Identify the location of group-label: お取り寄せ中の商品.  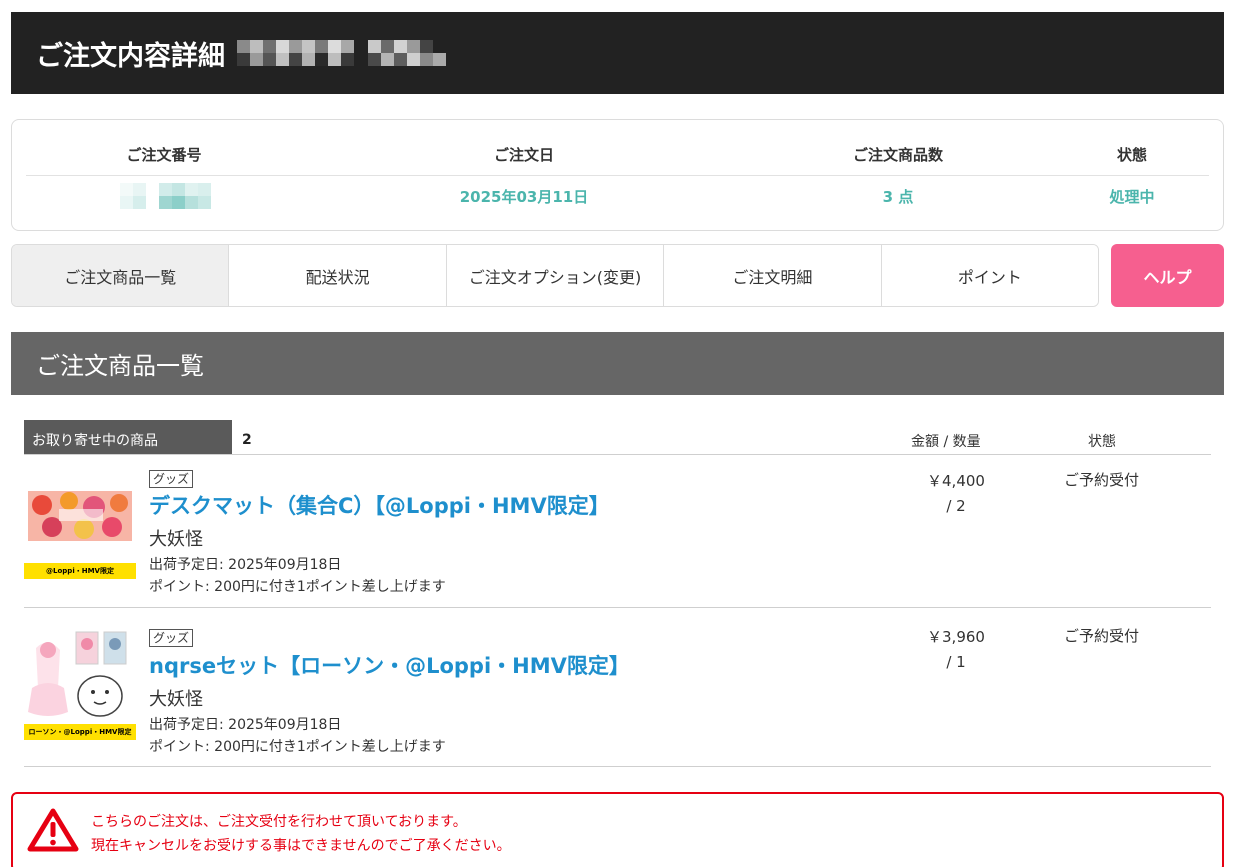
(128, 437).